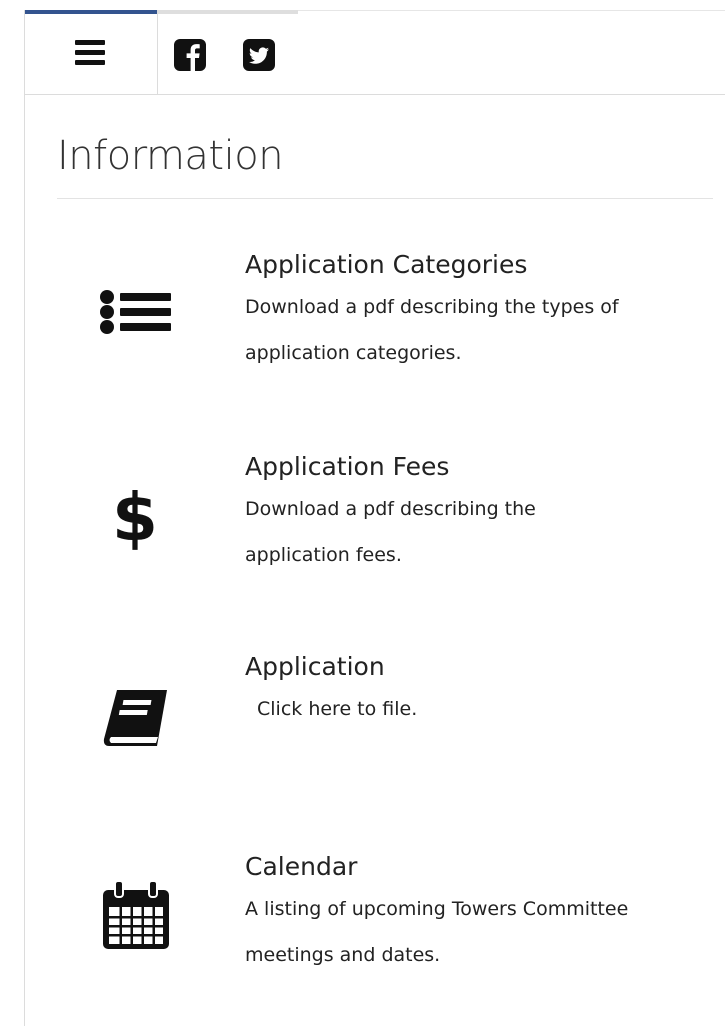 The height and width of the screenshot is (1026, 725). What do you see at coordinates (301, 867) in the screenshot?
I see `item-heading-link: Calendar` at bounding box center [301, 867].